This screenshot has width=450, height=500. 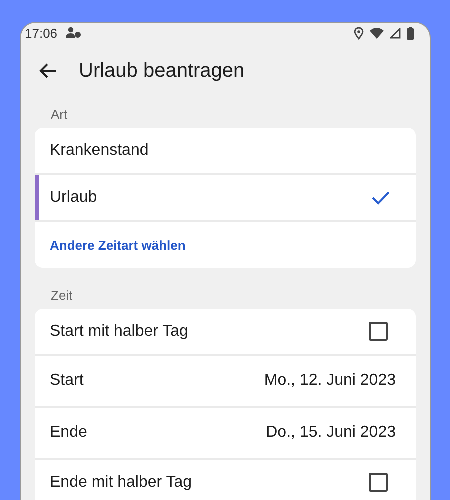 What do you see at coordinates (395, 33) in the screenshot?
I see `signal-icon` at bounding box center [395, 33].